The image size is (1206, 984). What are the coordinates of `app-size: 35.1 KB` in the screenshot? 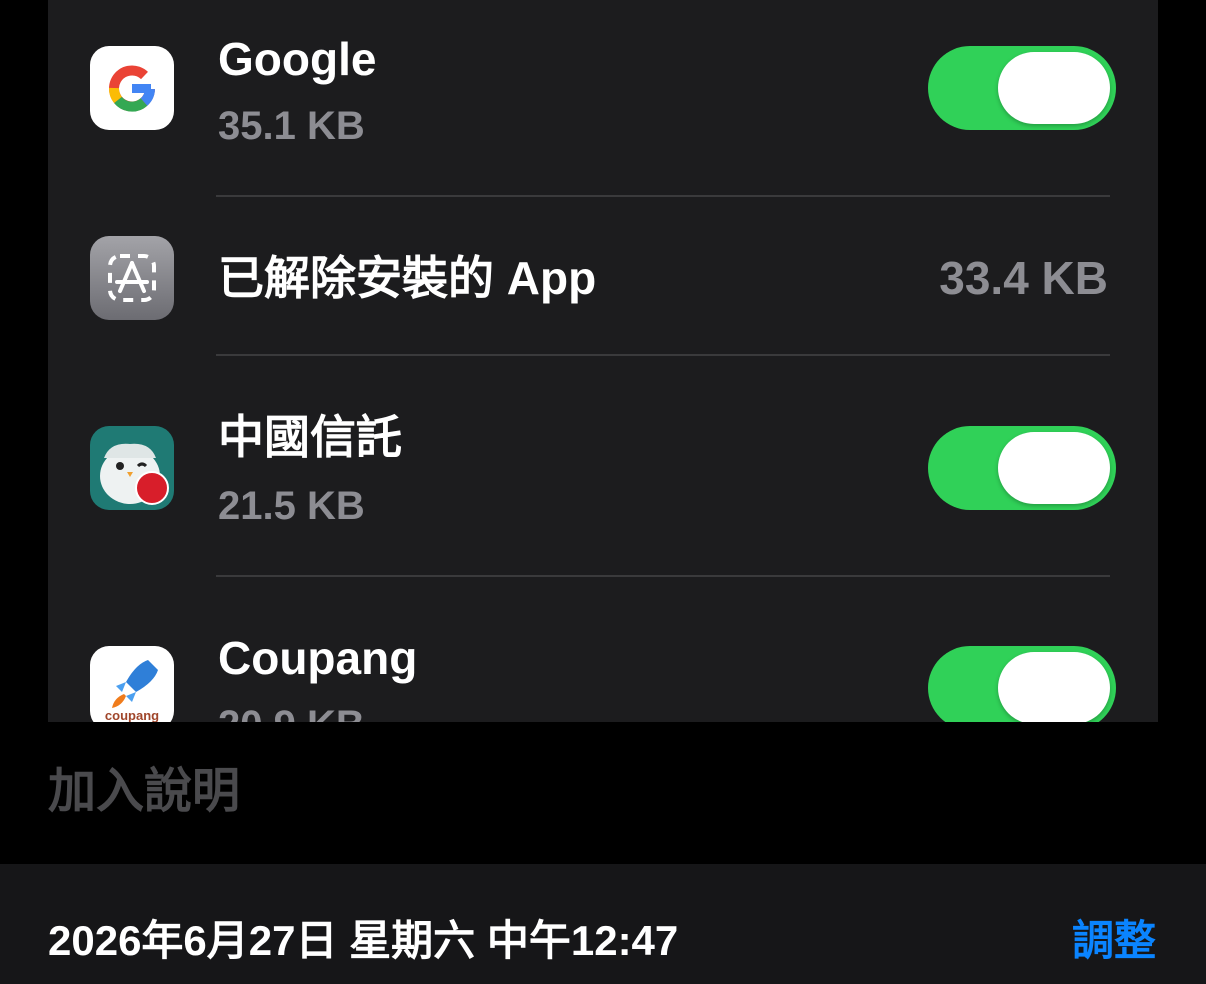 It's located at (291, 126).